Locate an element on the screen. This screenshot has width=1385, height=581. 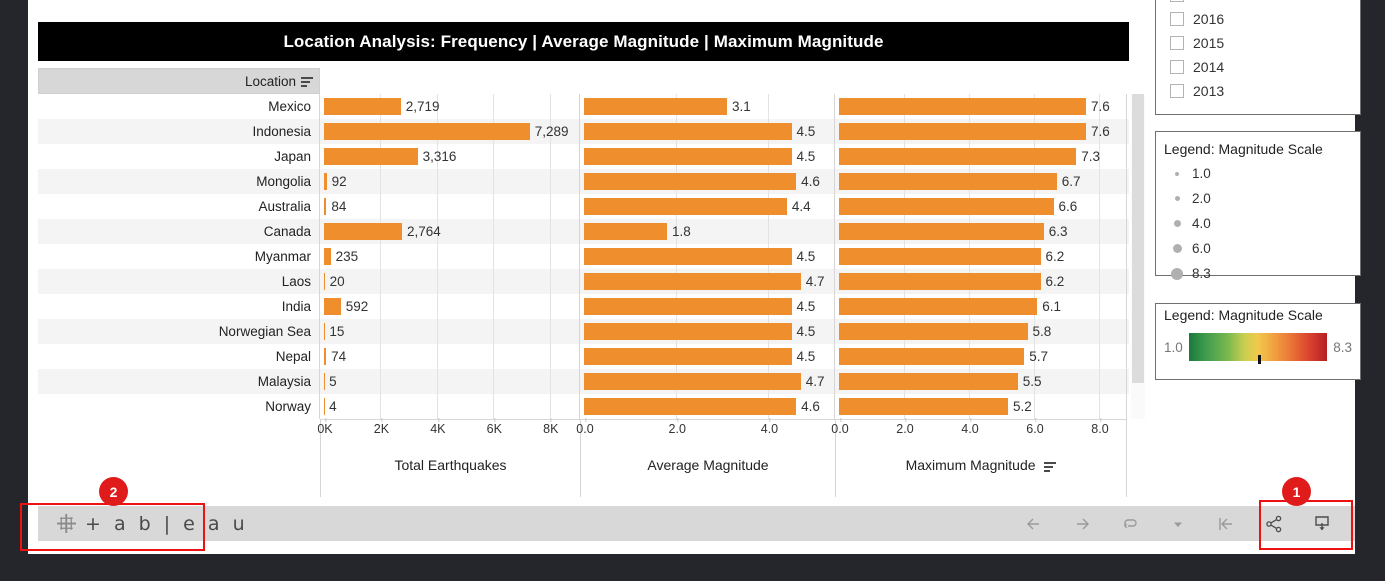
year-filter-item-2014: 2014 is located at coordinates (1258, 67).